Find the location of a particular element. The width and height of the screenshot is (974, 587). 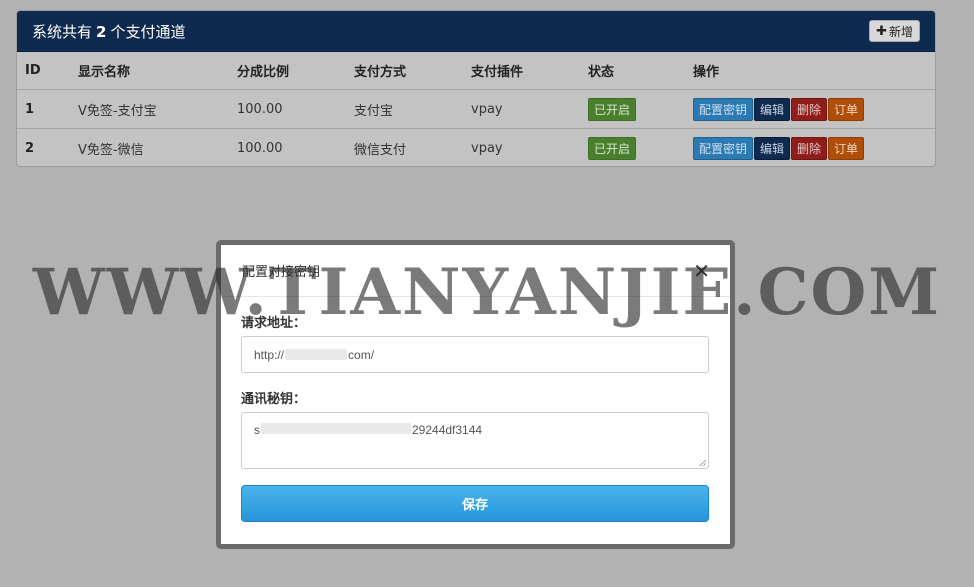

header-status: 状态 is located at coordinates (632, 71).